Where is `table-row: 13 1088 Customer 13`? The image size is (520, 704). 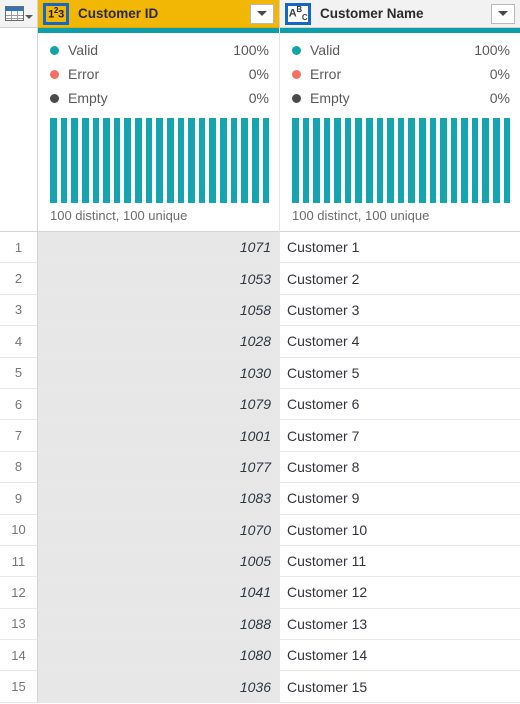
table-row: 13 1088 Customer 13 is located at coordinates (260, 624).